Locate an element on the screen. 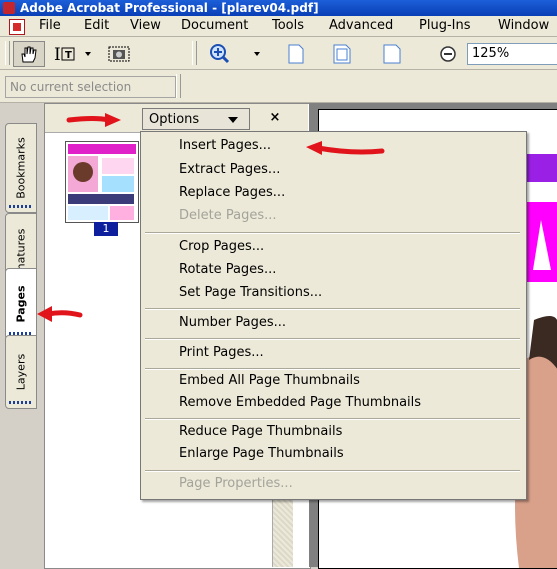 Image resolution: width=557 pixels, height=569 pixels. text-select-icon: I T is located at coordinates (72, 55).